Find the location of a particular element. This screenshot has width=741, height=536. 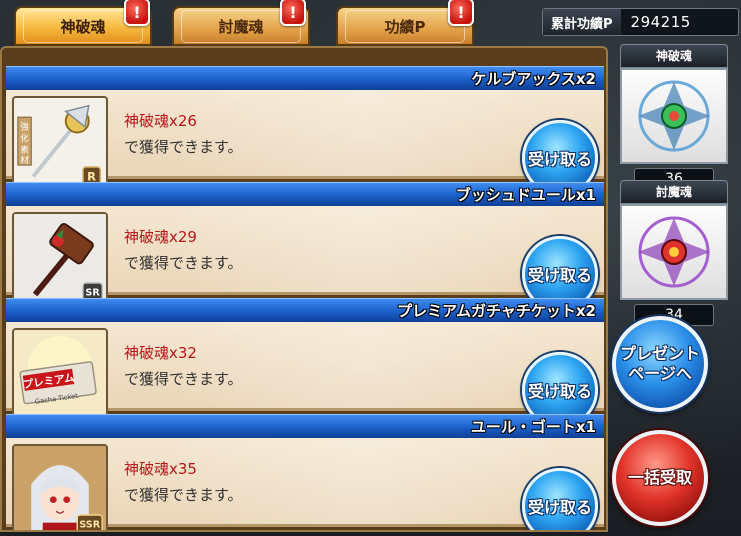

toma-soul-icon is located at coordinates (674, 252).